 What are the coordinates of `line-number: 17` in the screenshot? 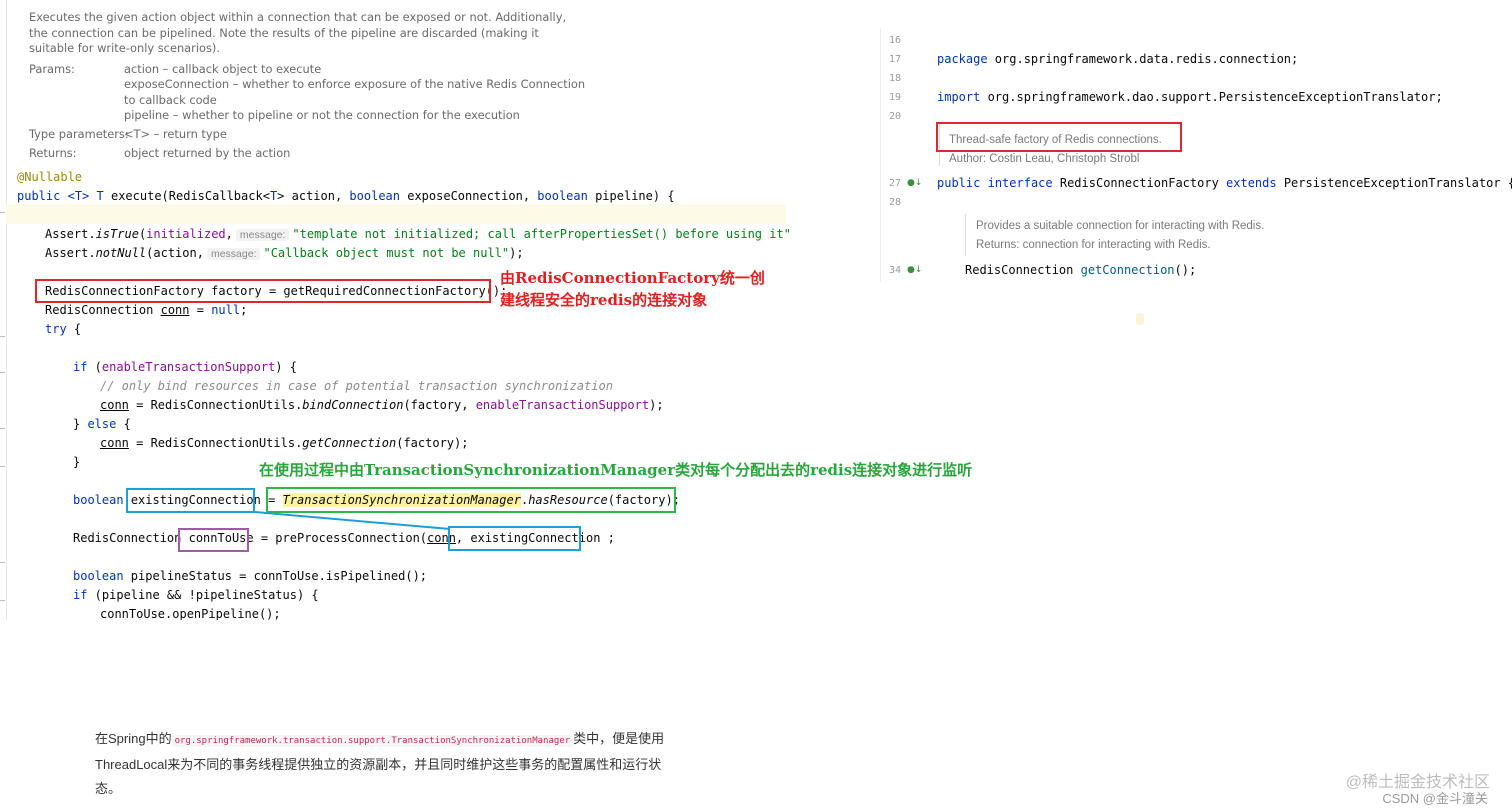 It's located at (894, 59).